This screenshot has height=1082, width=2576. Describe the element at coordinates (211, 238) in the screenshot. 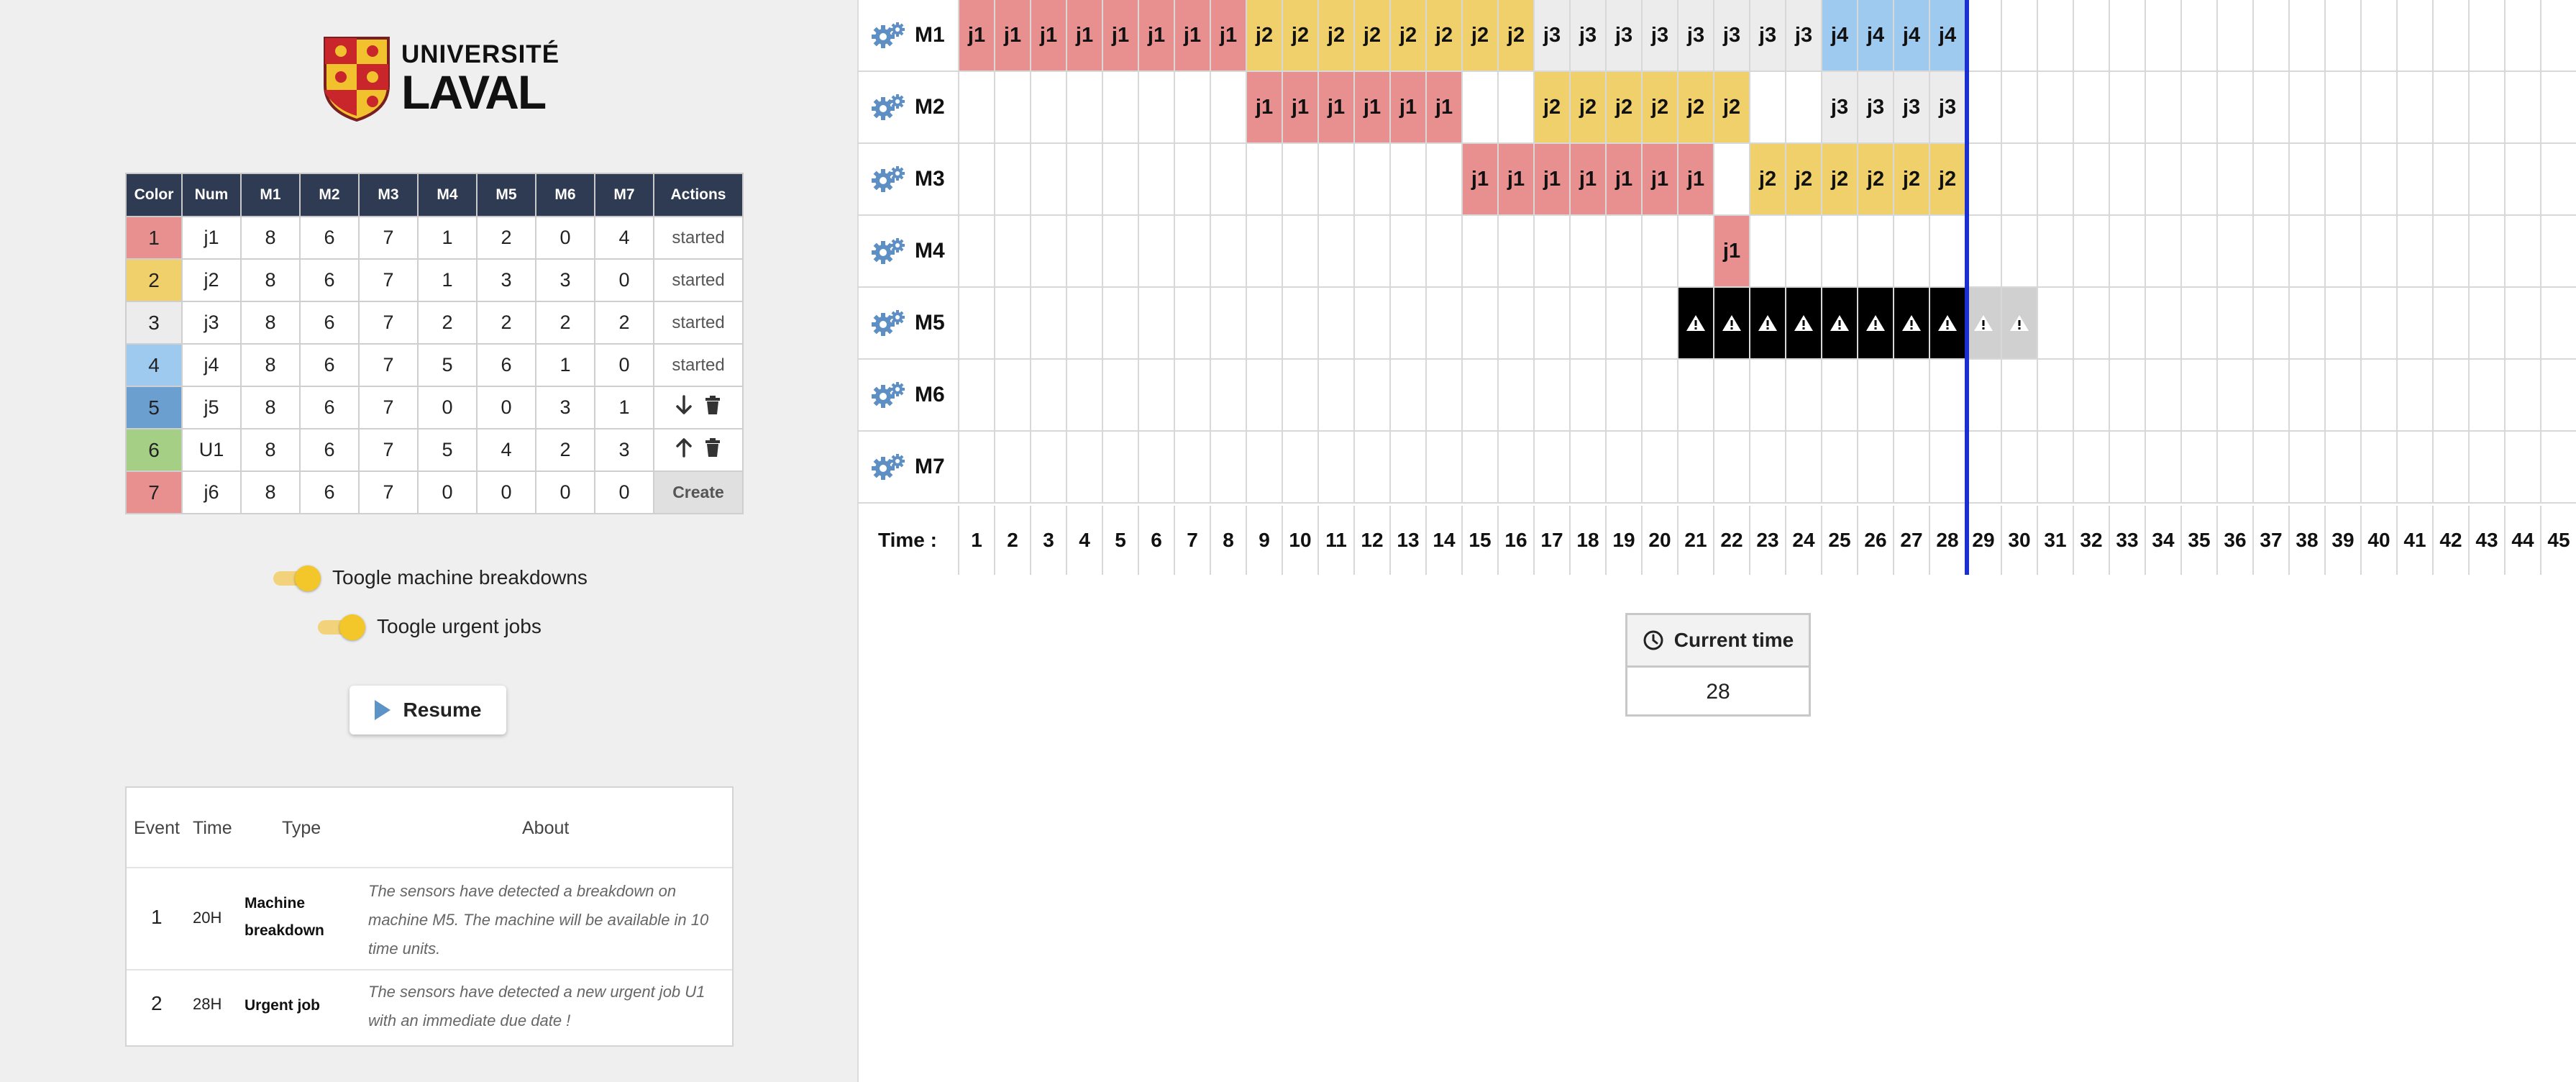

I see `job-num: j1` at that location.